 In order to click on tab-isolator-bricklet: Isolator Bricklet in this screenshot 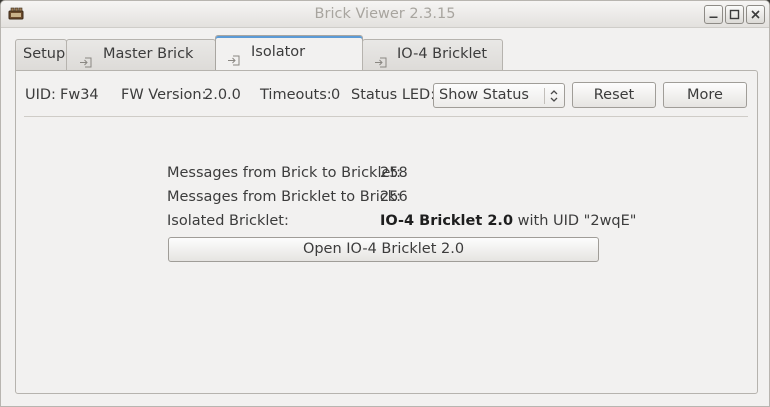, I will do `click(289, 62)`.